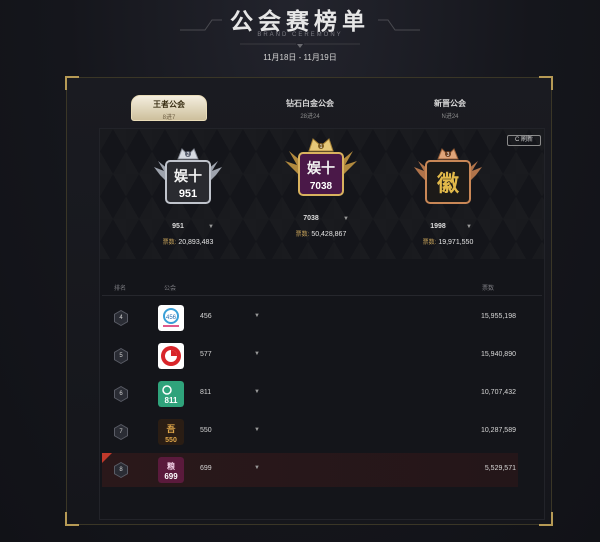  I want to click on podium-rank-1: 1 娱十 7038 7038 ▼ 票数: 50,428,867, so click(321, 196).